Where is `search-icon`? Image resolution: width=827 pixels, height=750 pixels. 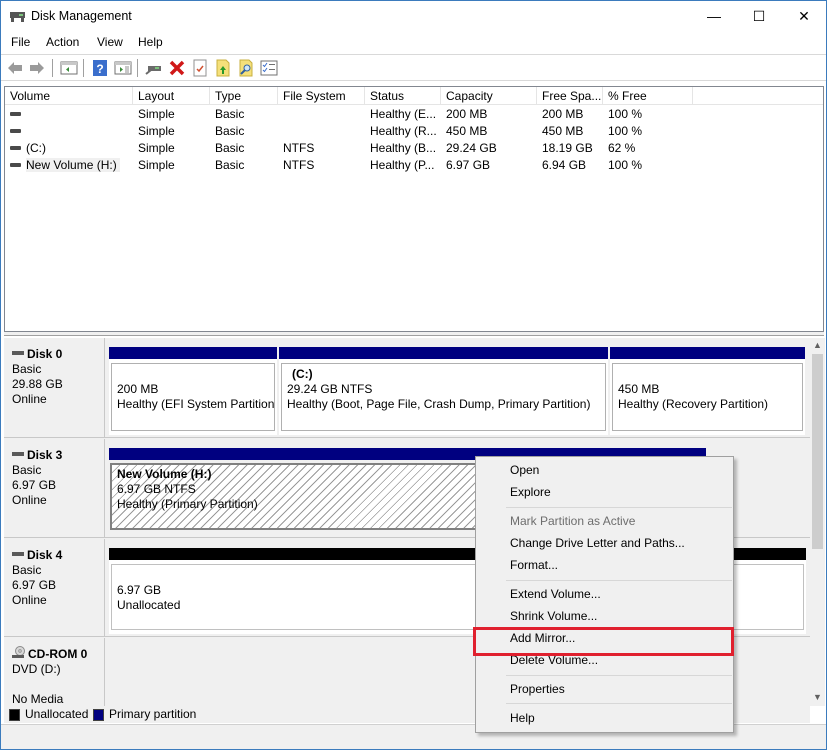
search-icon is located at coordinates (246, 68).